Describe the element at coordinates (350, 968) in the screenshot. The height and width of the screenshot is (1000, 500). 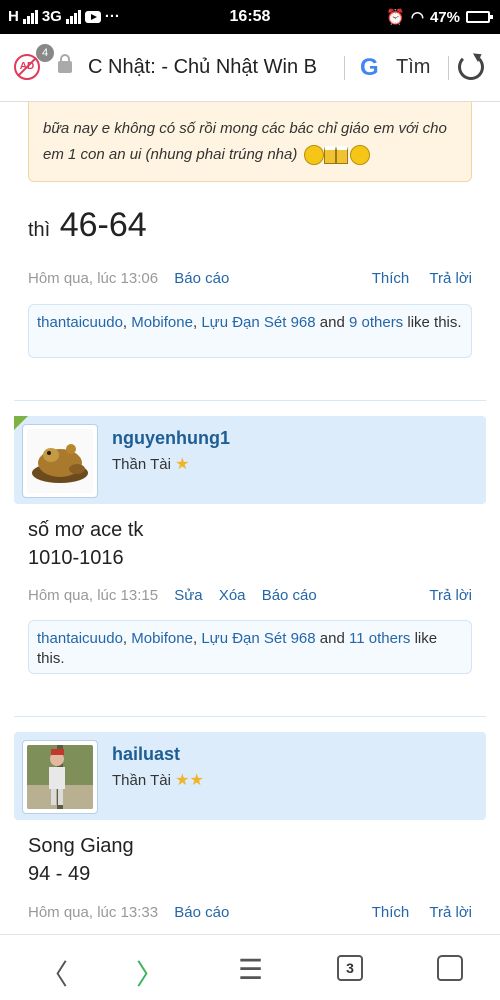
I see `tabs-count-button: 3` at that location.